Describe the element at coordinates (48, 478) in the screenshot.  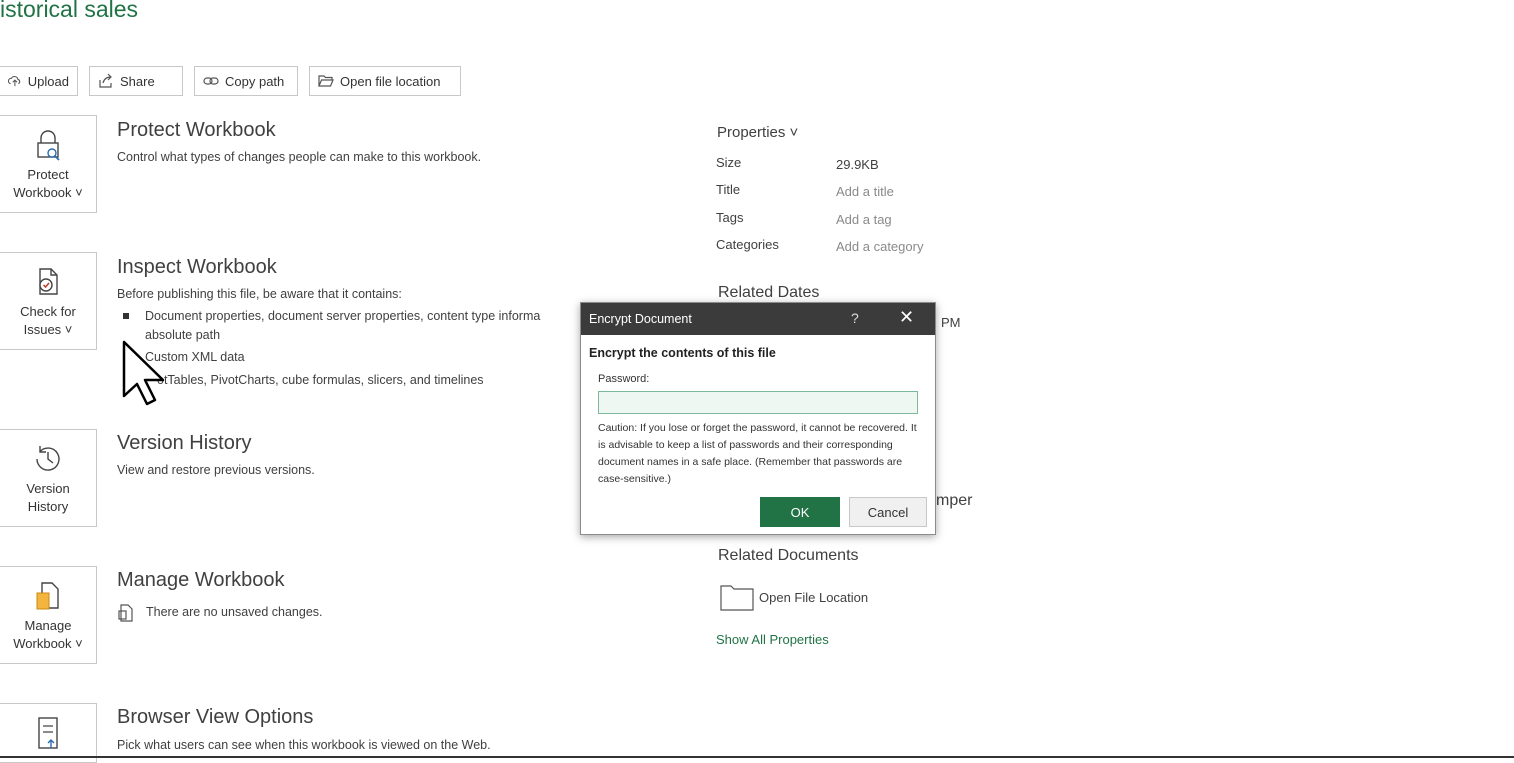
I see `version-history-button: Version History` at that location.